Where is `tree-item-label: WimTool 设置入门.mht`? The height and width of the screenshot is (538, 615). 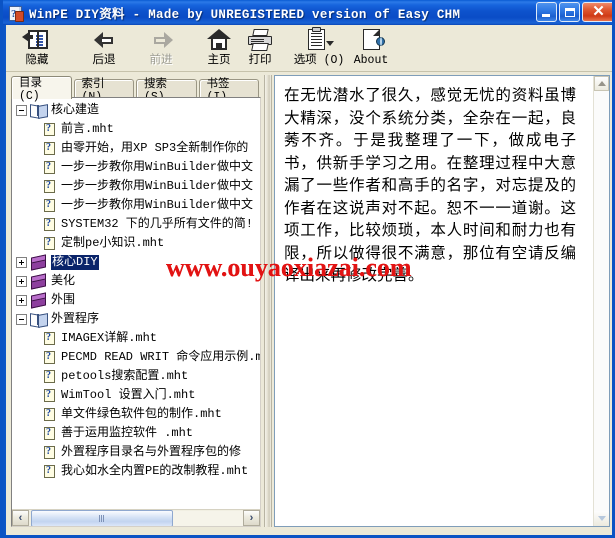
tree-item-label: WimTool 设置入门.mht is located at coordinates (128, 395).